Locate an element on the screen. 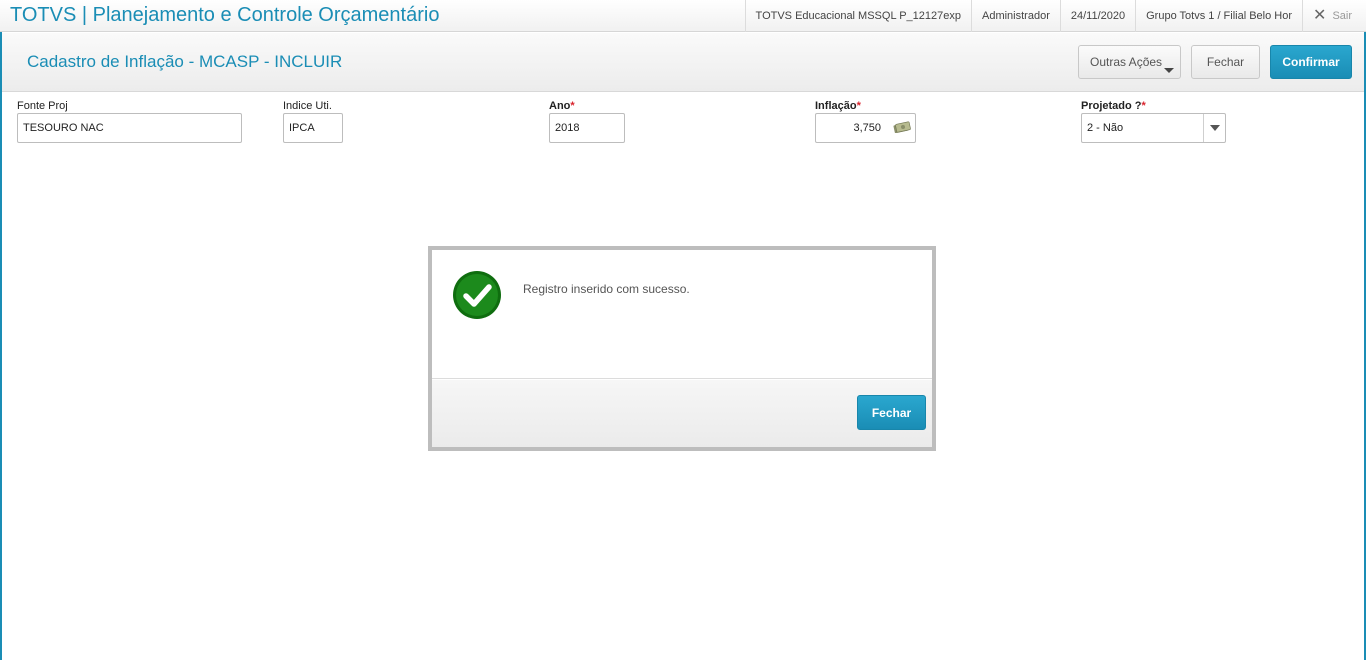  ano-input: 2018 is located at coordinates (587, 128).